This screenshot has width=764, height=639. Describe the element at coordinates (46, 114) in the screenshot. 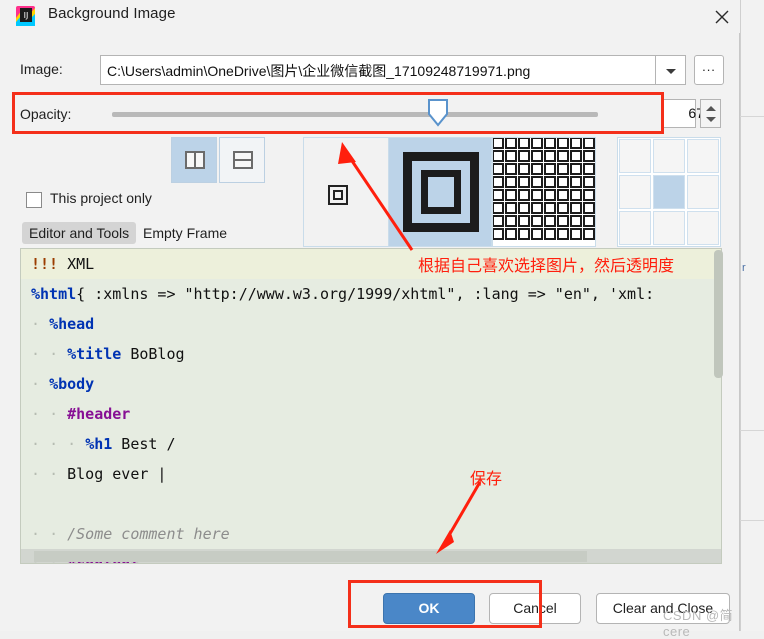

I see `opacity-label: Opacity:` at that location.